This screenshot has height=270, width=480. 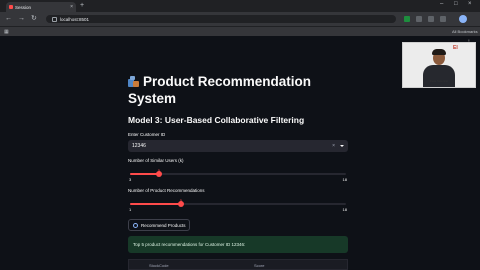 I want to click on site-info-icon, so click(x=54, y=19).